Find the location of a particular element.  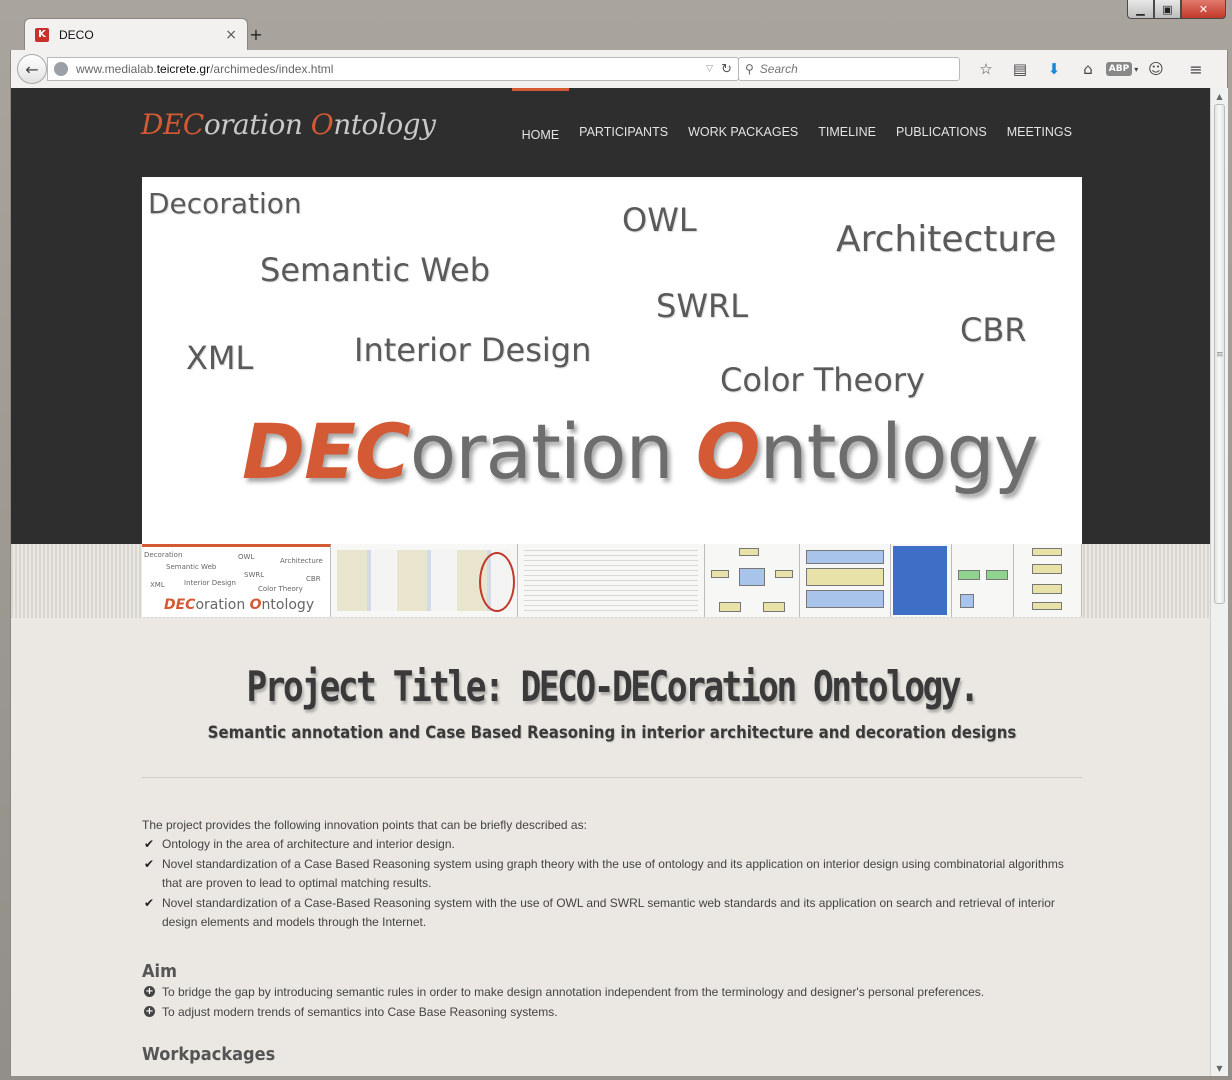

thumb-logo-title: DECoration Ontology is located at coordinates (239, 605).